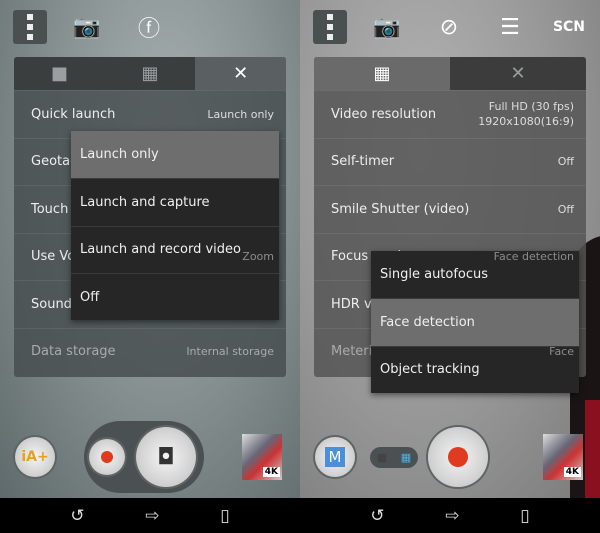  What do you see at coordinates (149, 27) in the screenshot?
I see `flash-auto-icon: ⓕ` at bounding box center [149, 27].